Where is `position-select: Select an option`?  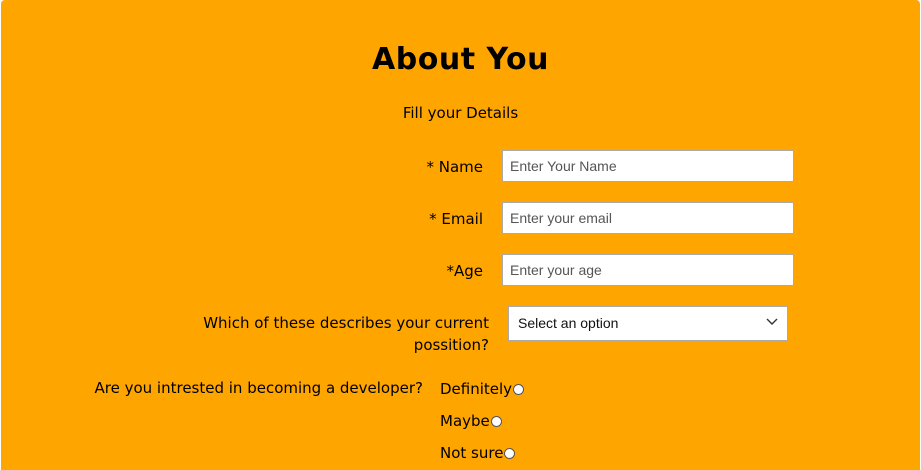 position-select: Select an option is located at coordinates (648, 323).